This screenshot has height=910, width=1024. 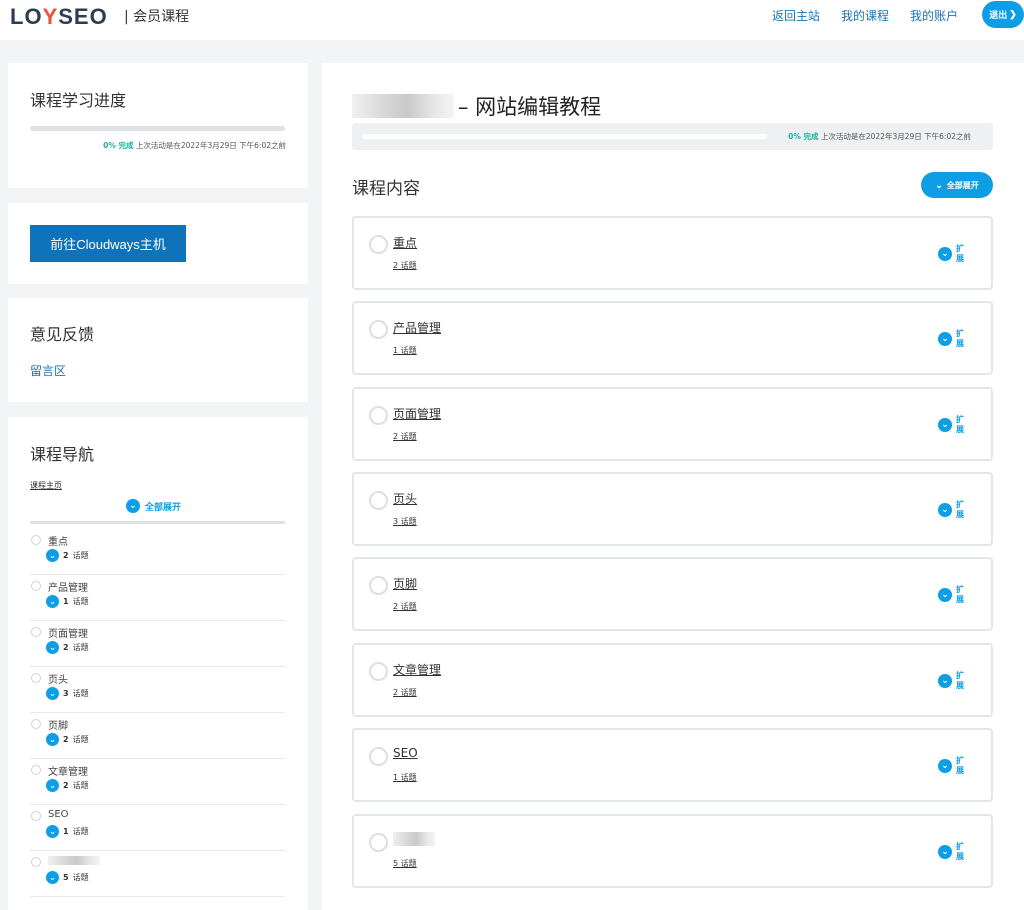 What do you see at coordinates (108, 243) in the screenshot?
I see `cloudways-button: 前往Cloudways主机` at bounding box center [108, 243].